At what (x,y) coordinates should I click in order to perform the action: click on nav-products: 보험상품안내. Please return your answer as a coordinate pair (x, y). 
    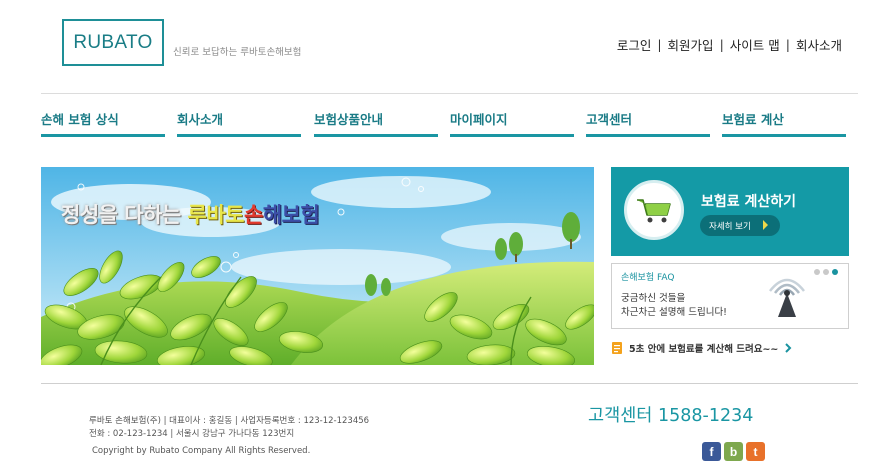
    Looking at the image, I should click on (376, 122).